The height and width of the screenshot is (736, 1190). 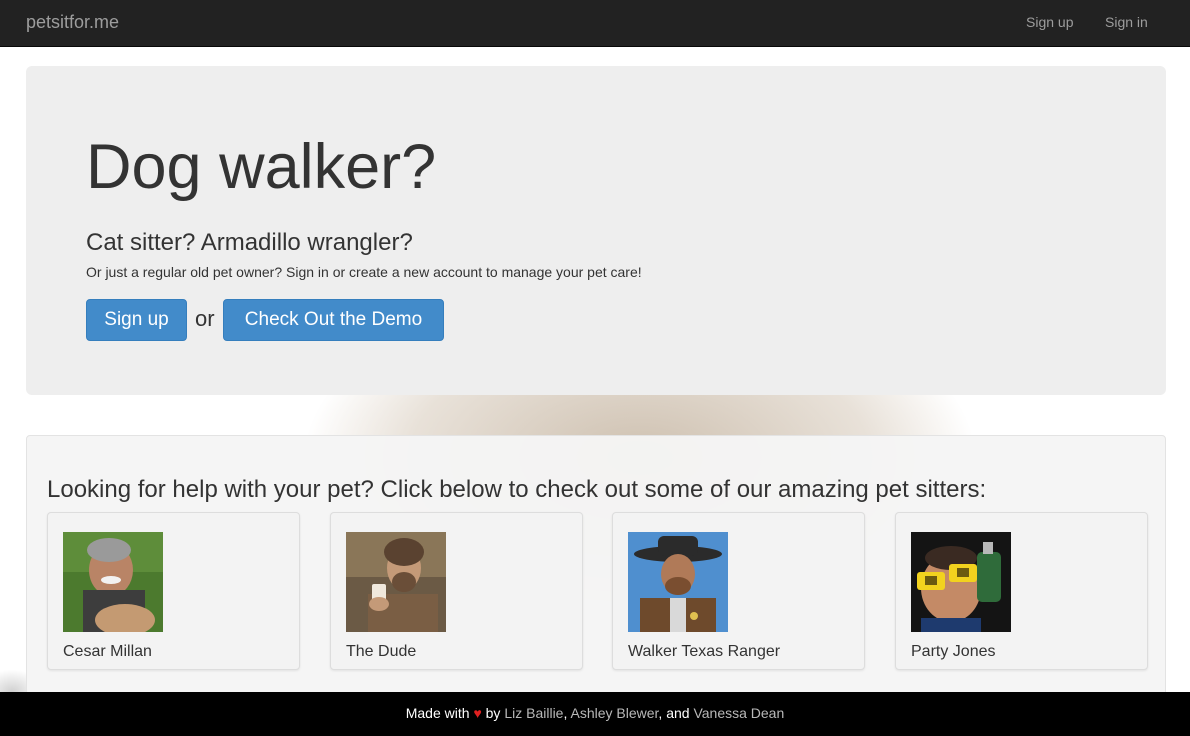 I want to click on nav-sign-in-link: Sign in, so click(x=1126, y=22).